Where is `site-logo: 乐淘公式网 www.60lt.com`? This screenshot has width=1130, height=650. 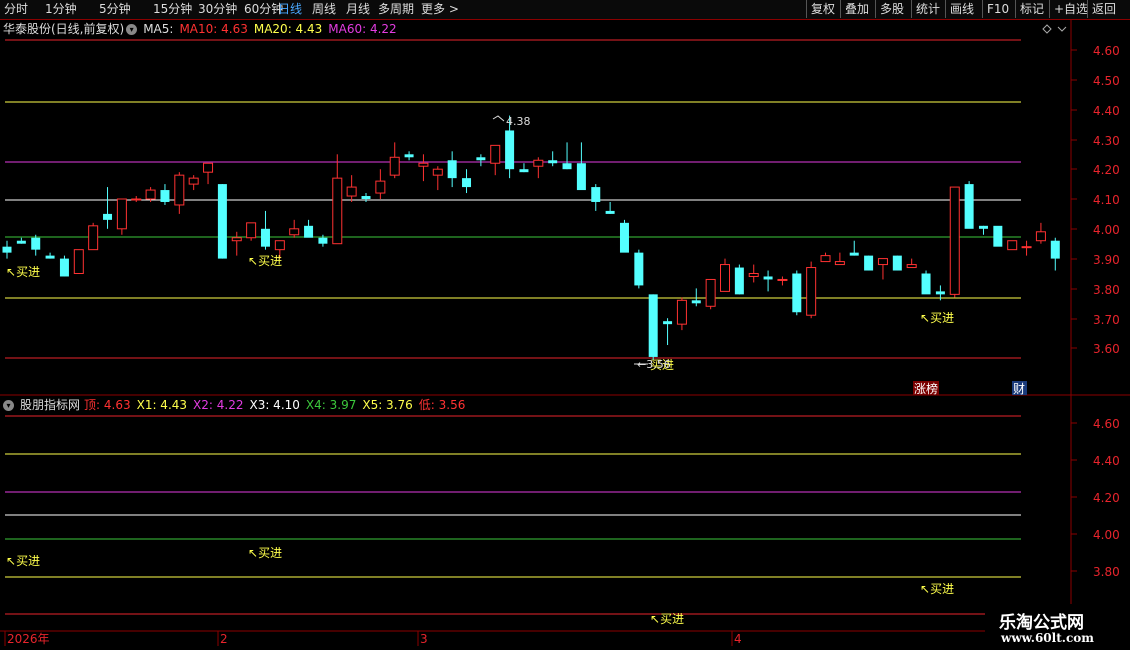
site-logo: 乐淘公式网 www.60lt.com is located at coordinates (1057, 627).